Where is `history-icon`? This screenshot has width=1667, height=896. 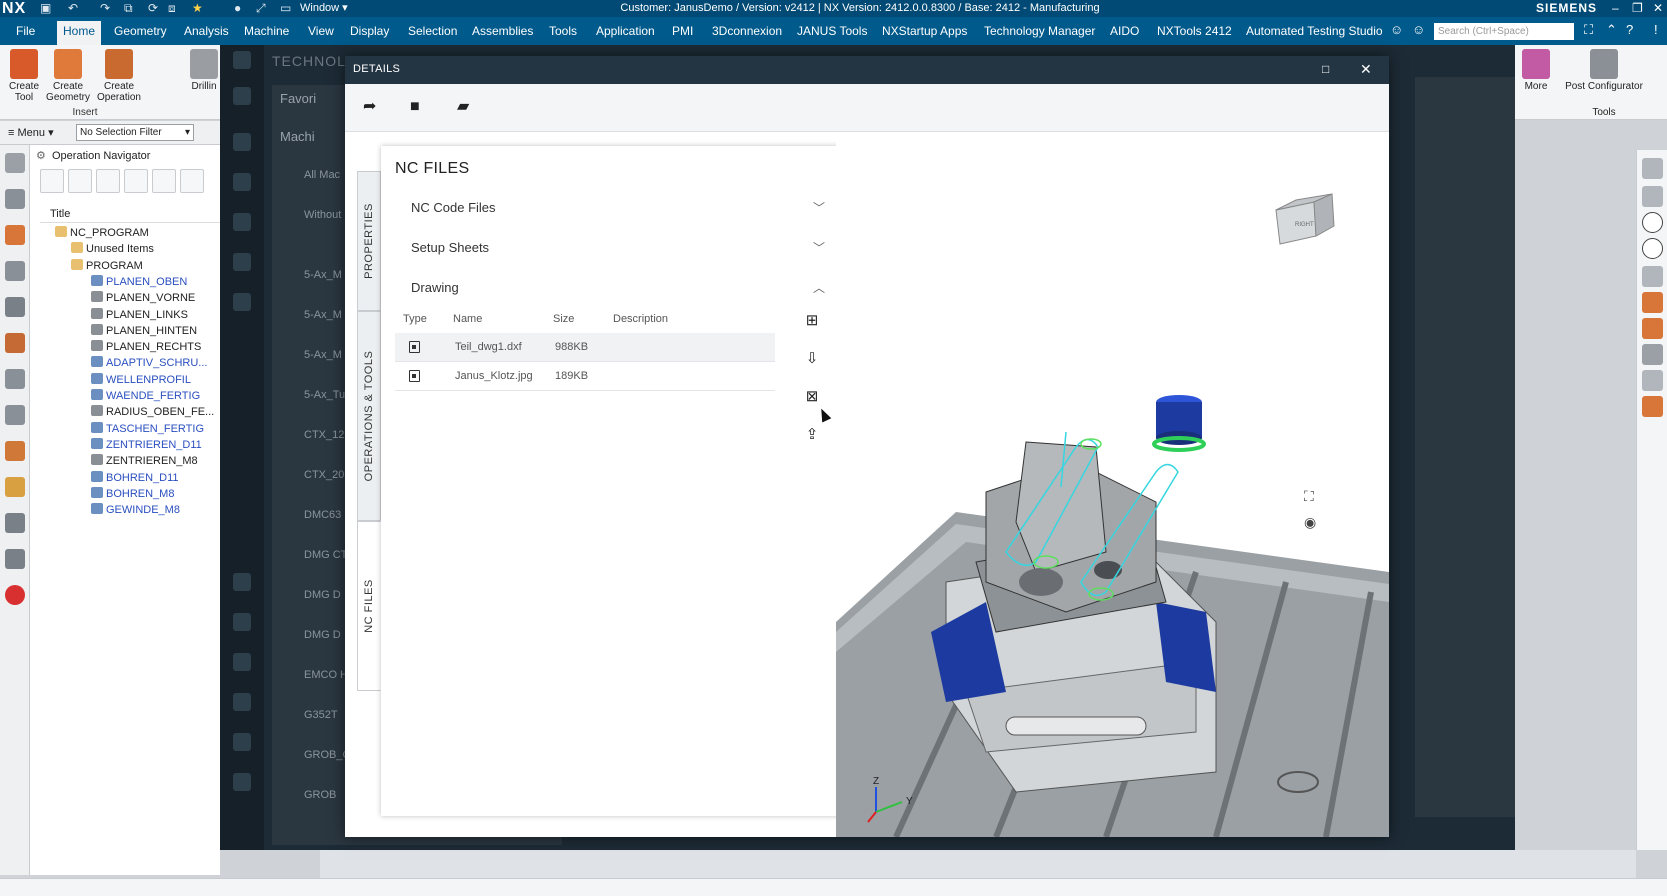 history-icon is located at coordinates (15, 307).